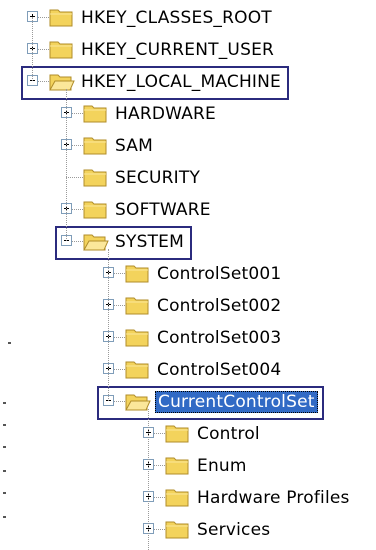 The width and height of the screenshot is (376, 550). What do you see at coordinates (165, 114) in the screenshot?
I see `tree-node-label: HARDWARE` at bounding box center [165, 114].